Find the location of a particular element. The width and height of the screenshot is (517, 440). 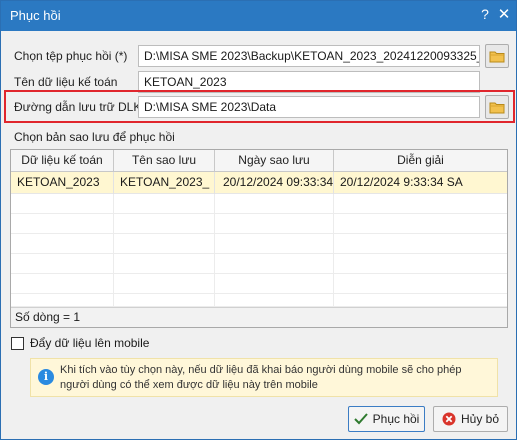

close-icon: ✕ is located at coordinates (504, 15).